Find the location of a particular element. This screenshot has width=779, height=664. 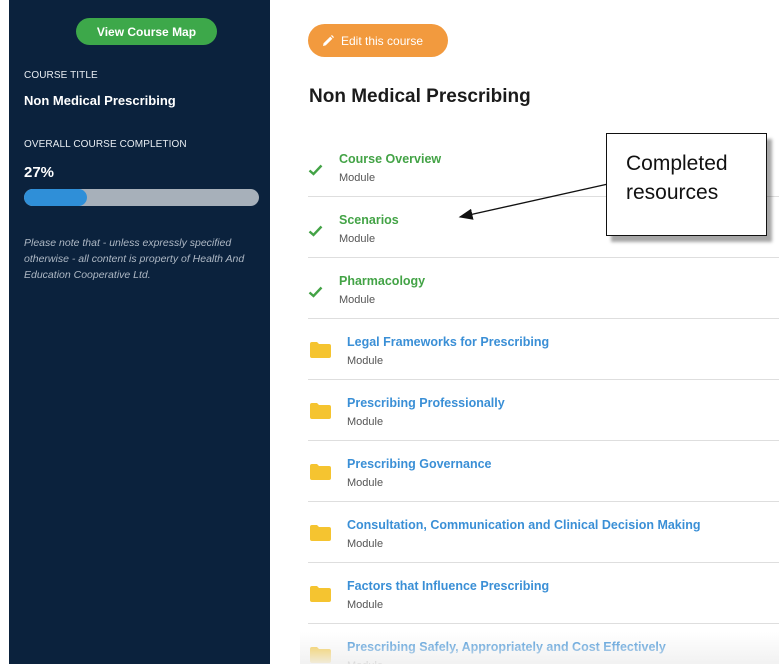

callout-line-2: resources is located at coordinates (672, 192).